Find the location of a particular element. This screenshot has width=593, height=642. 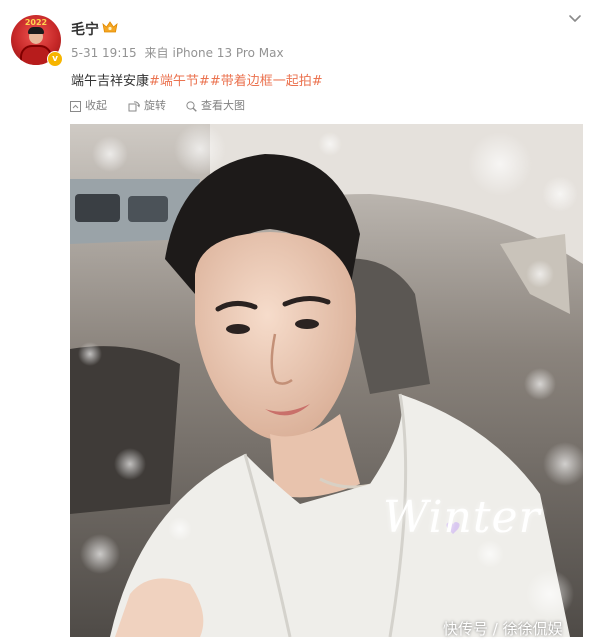

view-large-icon is located at coordinates (191, 106).